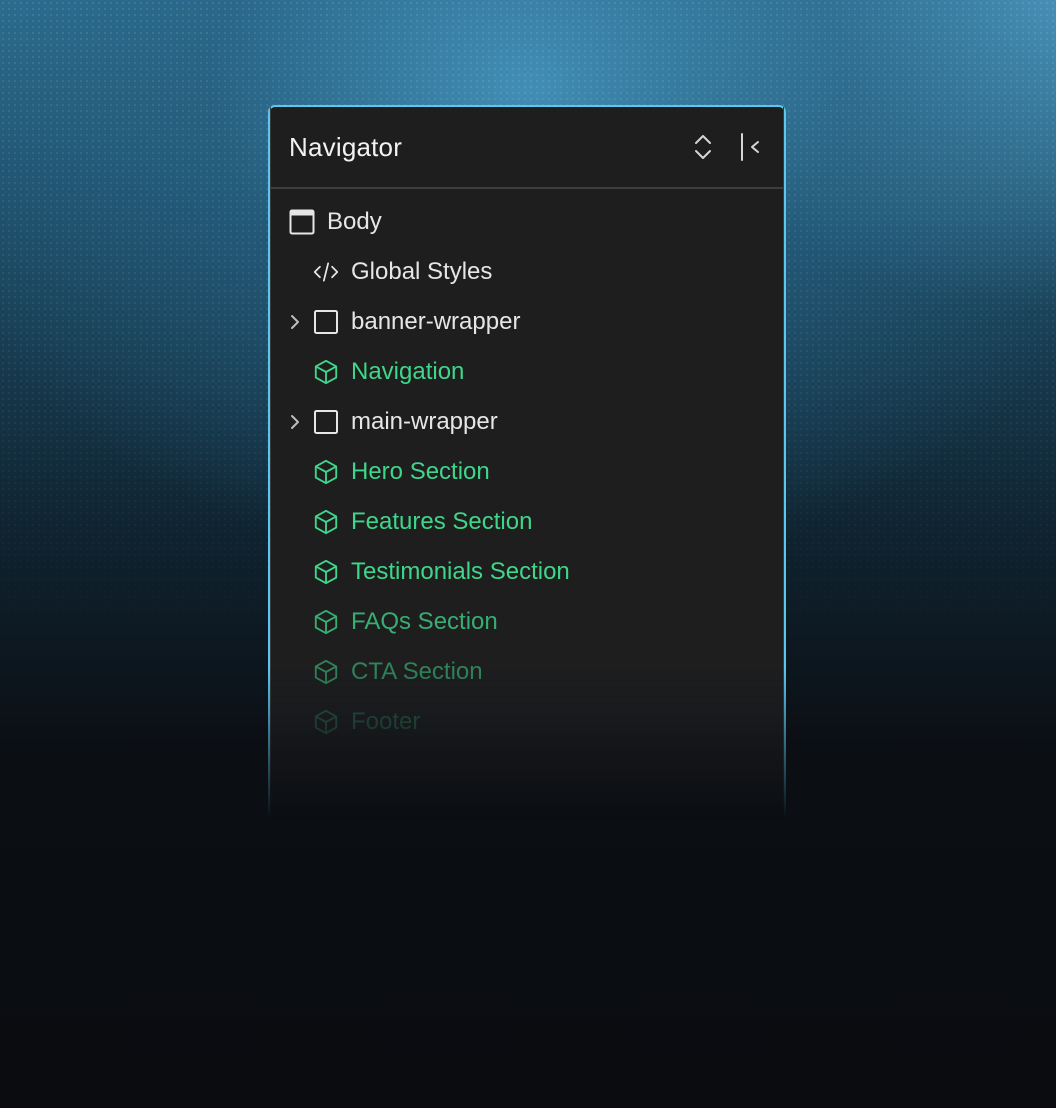 This screenshot has height=1108, width=1056. What do you see at coordinates (527, 722) in the screenshot?
I see `tree-item-footer: Footer` at bounding box center [527, 722].